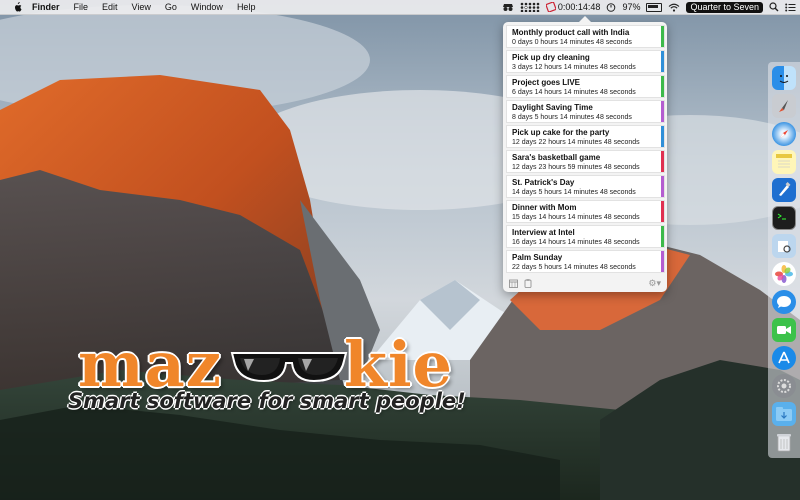 The height and width of the screenshot is (500, 800). What do you see at coordinates (674, 7) in the screenshot?
I see `wifi-icon` at bounding box center [674, 7].